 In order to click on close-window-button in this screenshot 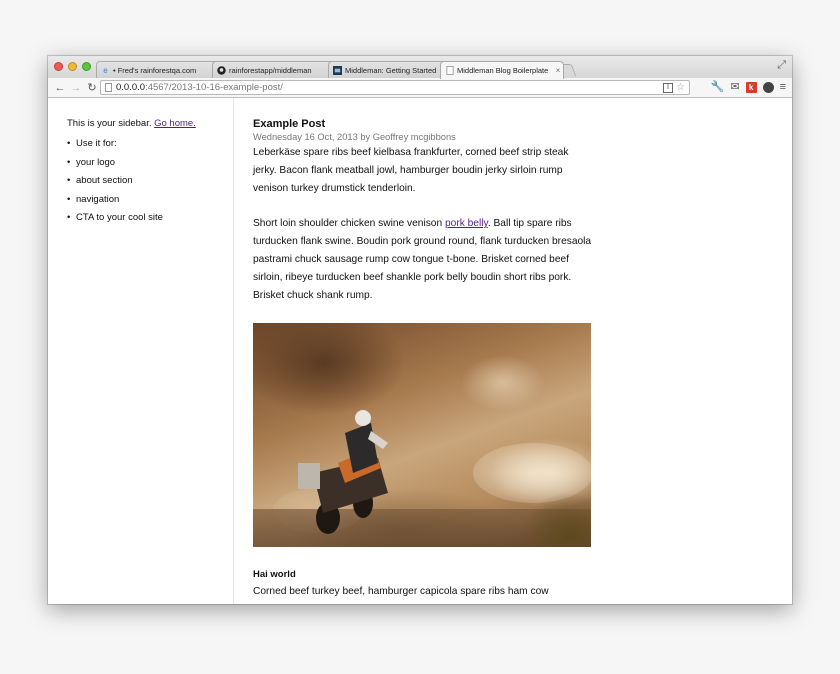, I will do `click(58, 66)`.